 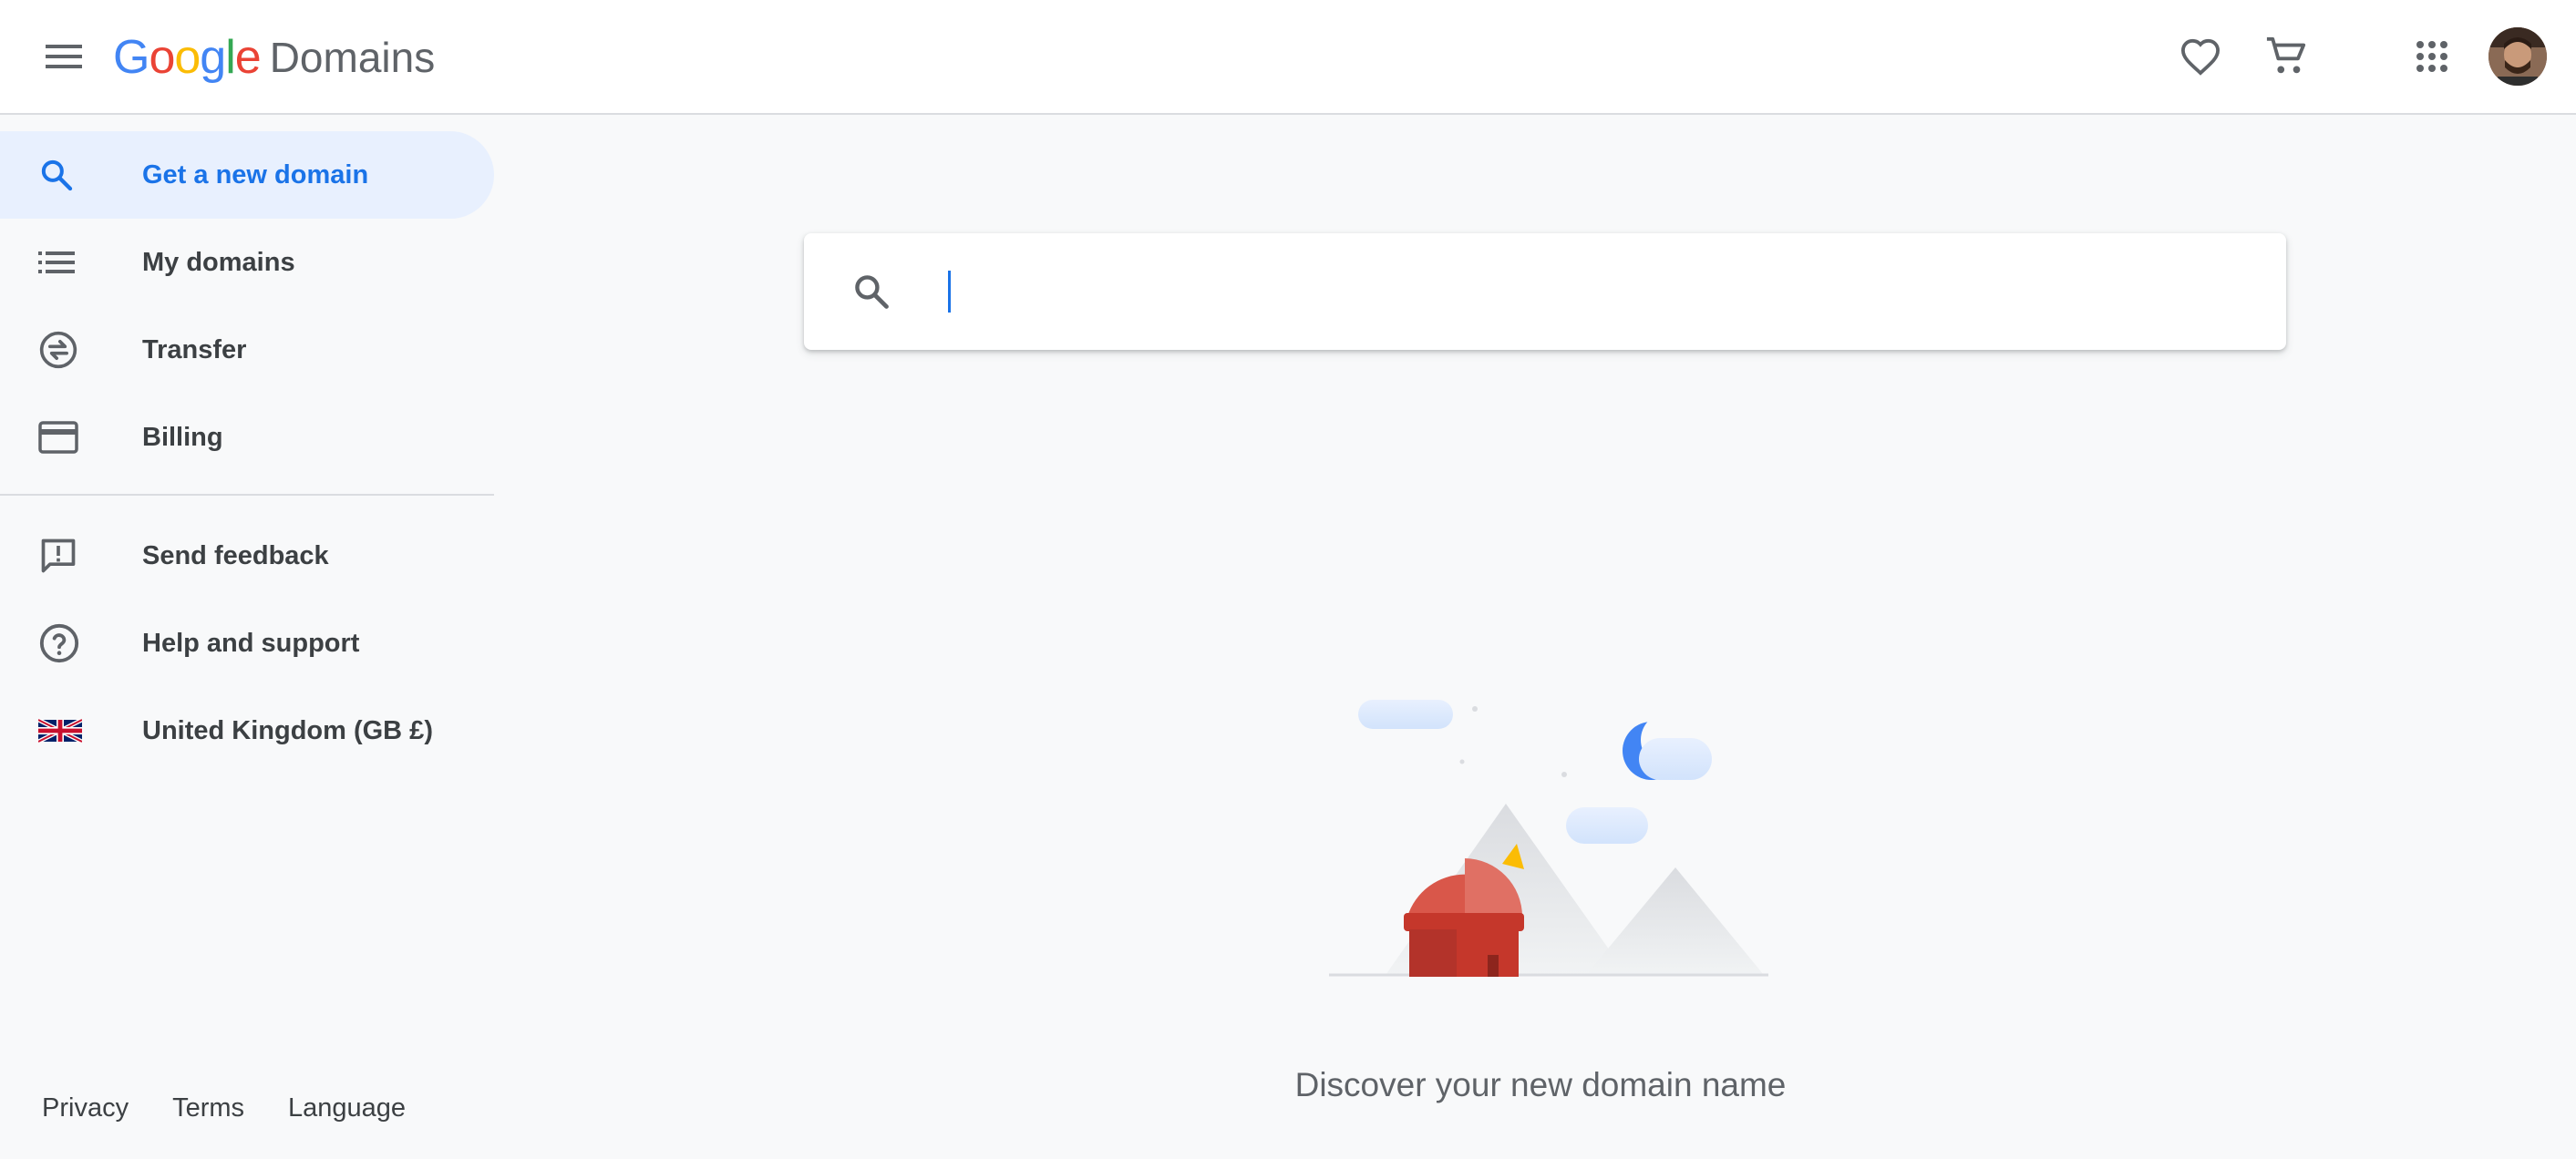 I want to click on sidebar-item-transfer: Transfer, so click(x=247, y=350).